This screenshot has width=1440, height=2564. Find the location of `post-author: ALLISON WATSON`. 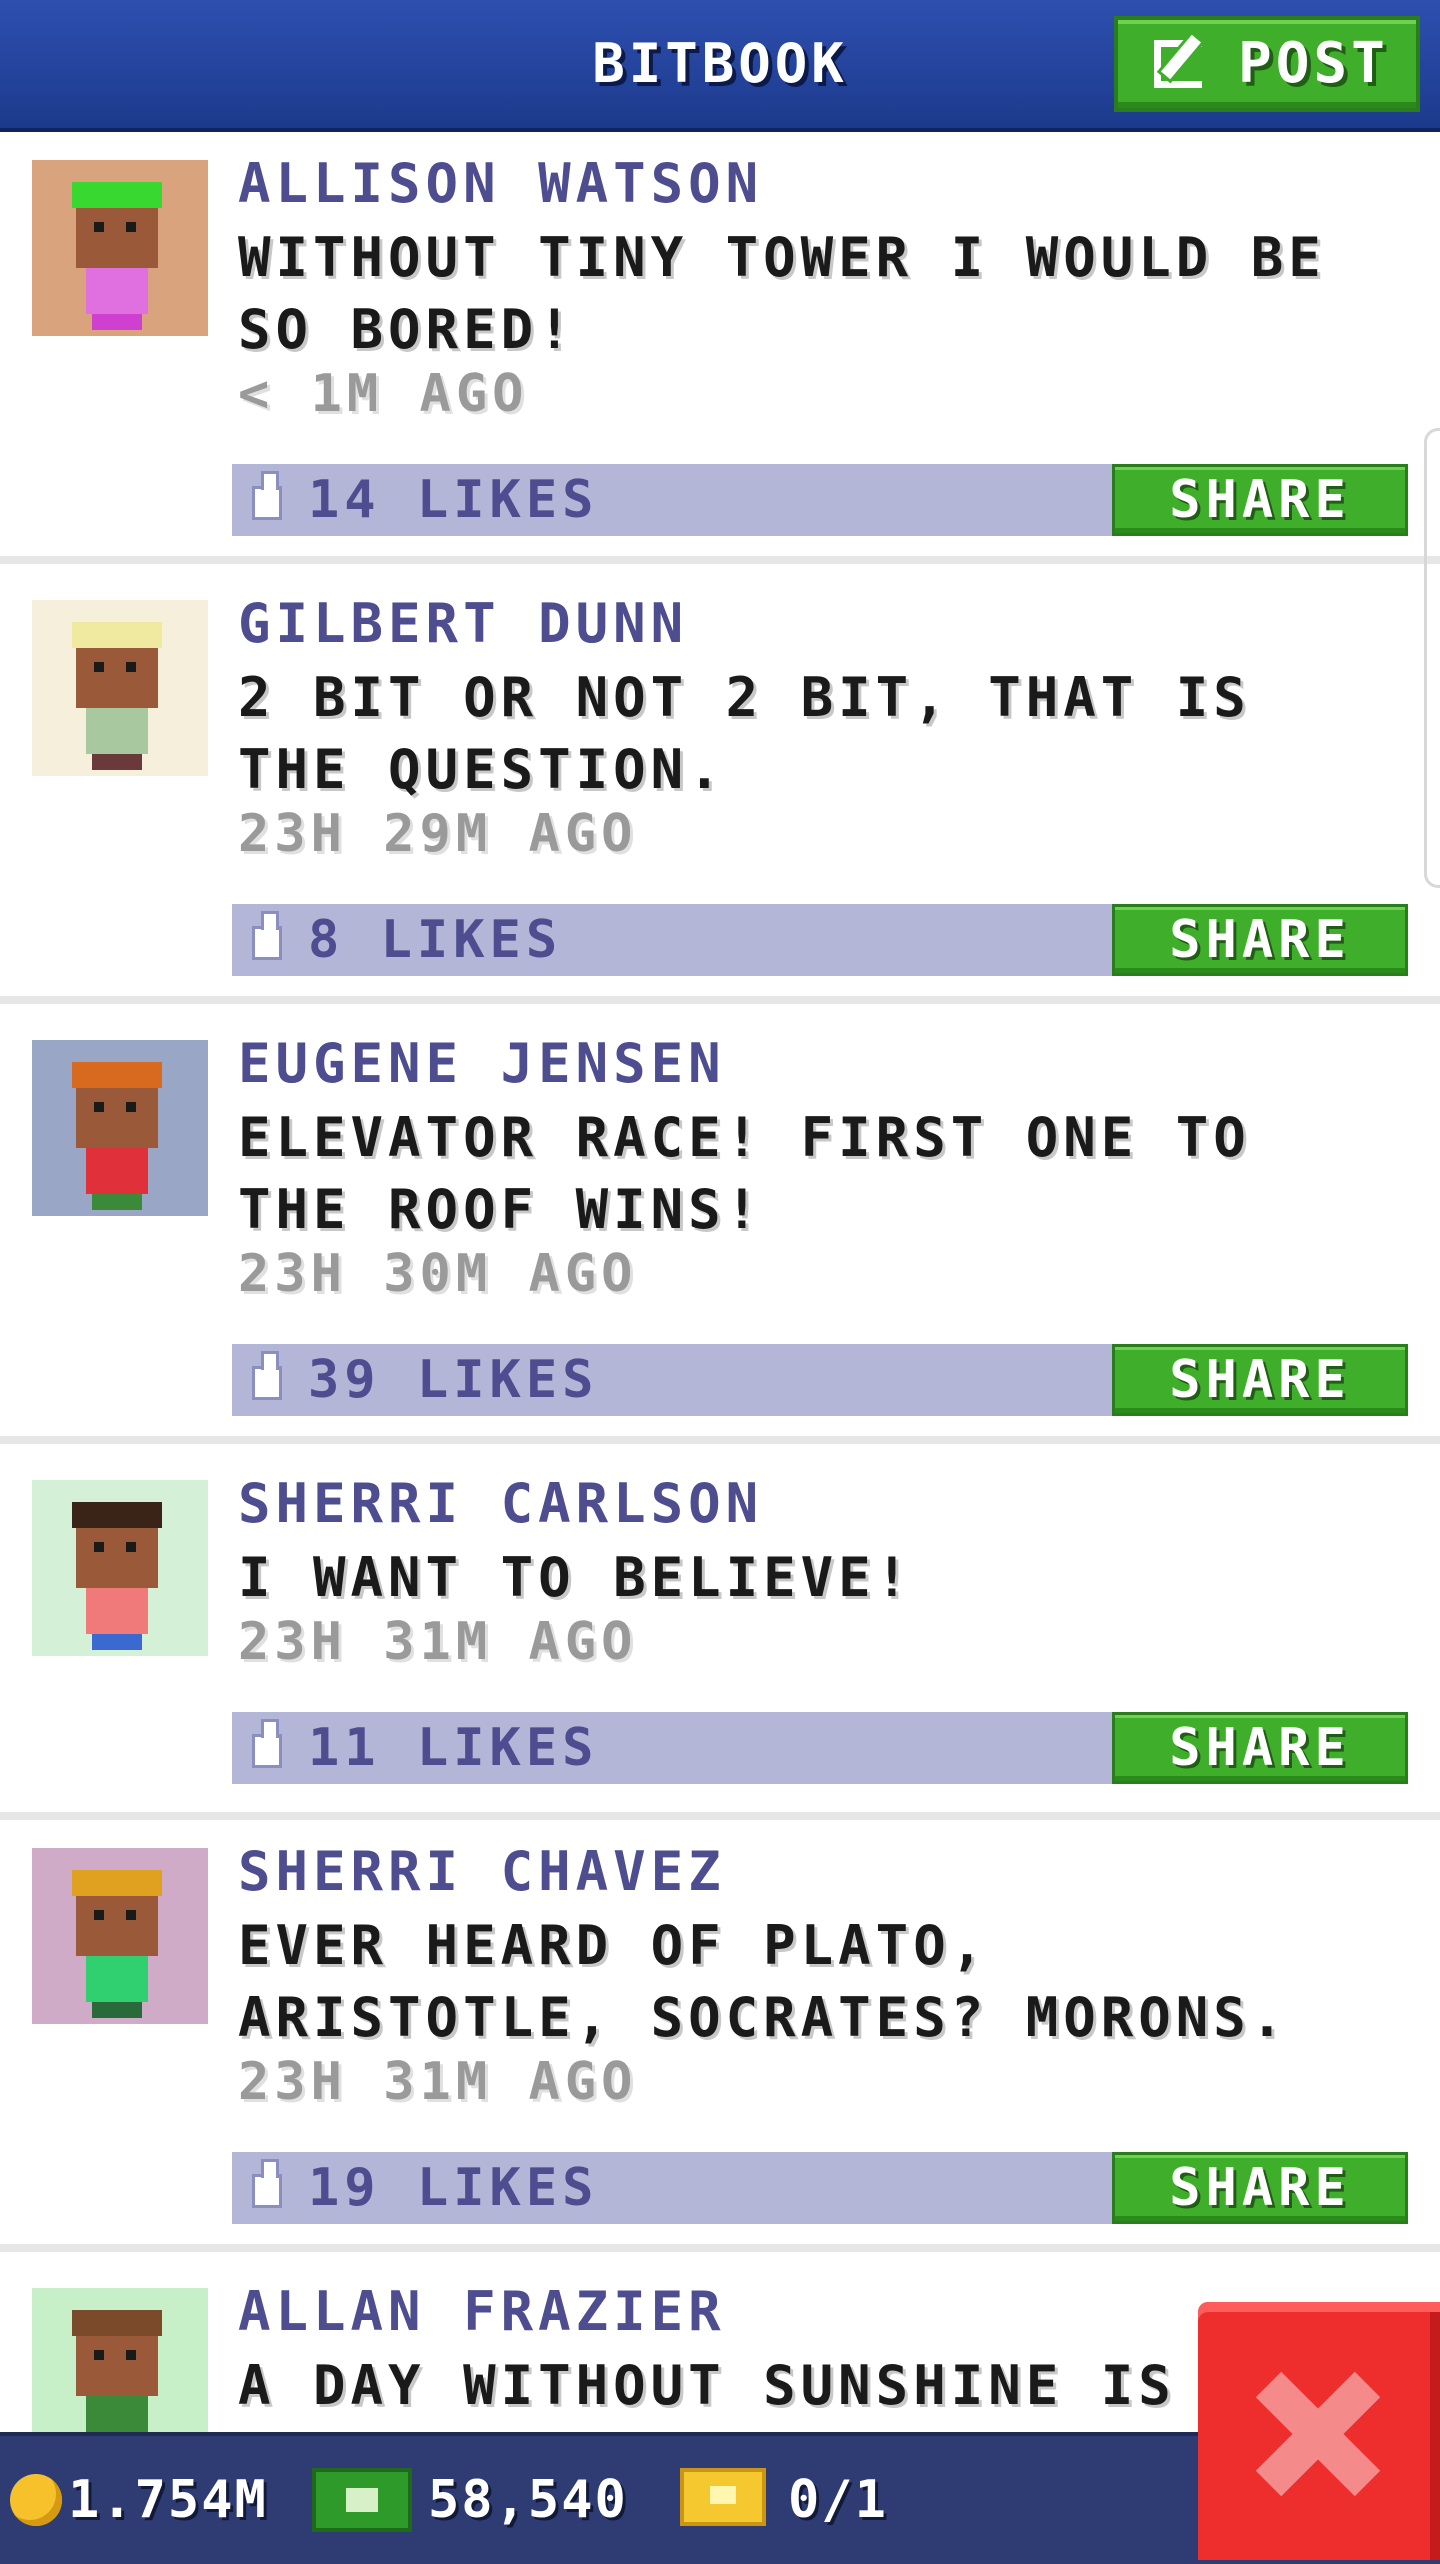

post-author: ALLISON WATSON is located at coordinates (501, 183).